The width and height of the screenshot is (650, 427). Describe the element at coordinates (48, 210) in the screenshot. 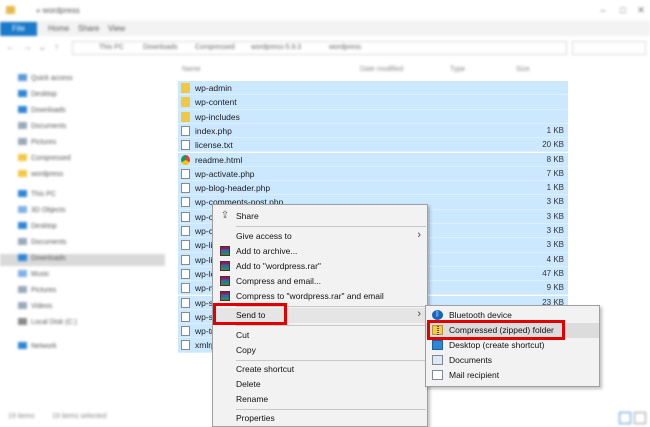

I see `nav-item-label: 3D Objects` at that location.